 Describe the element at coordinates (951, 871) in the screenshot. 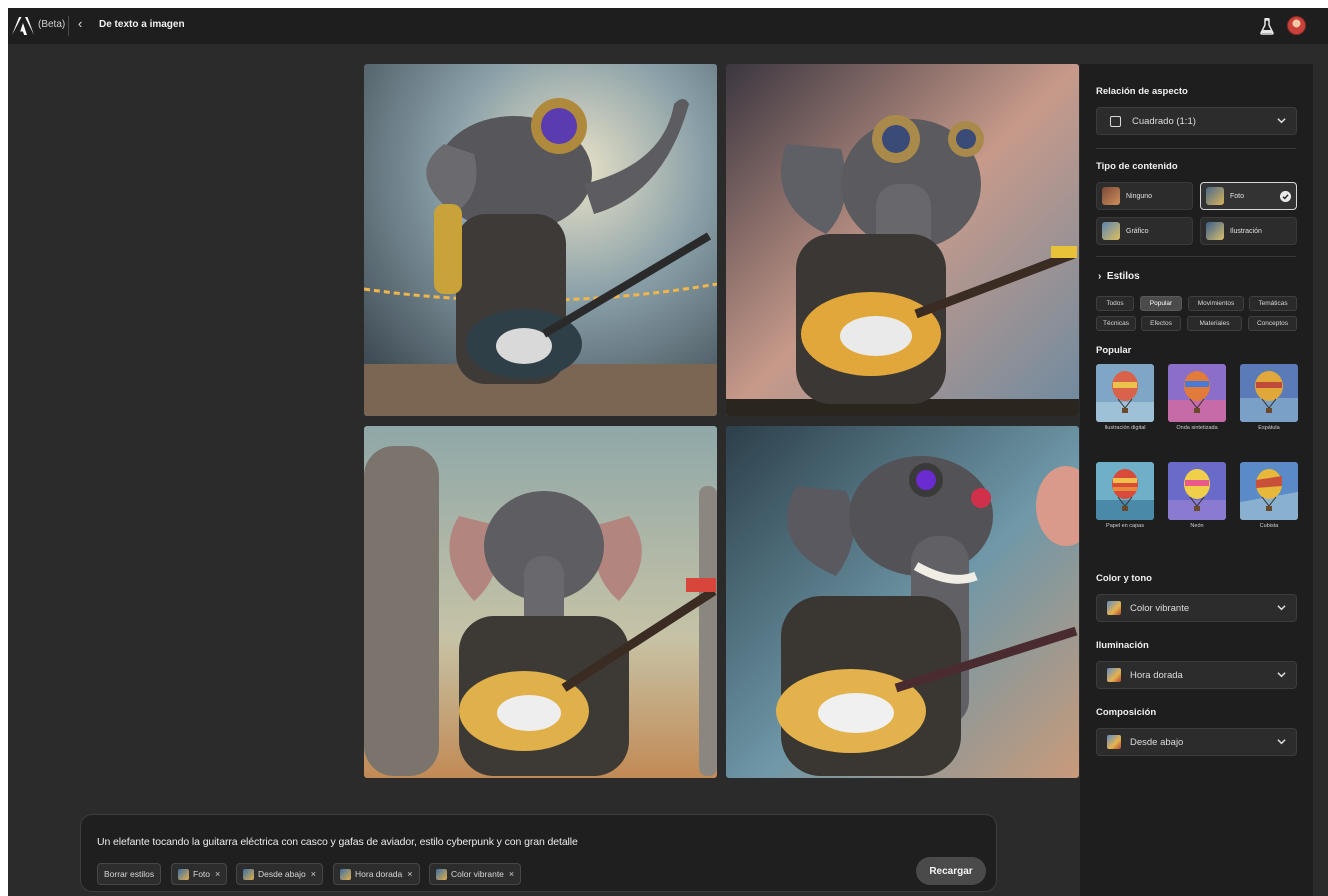

I see `reload-button: Recargar` at that location.